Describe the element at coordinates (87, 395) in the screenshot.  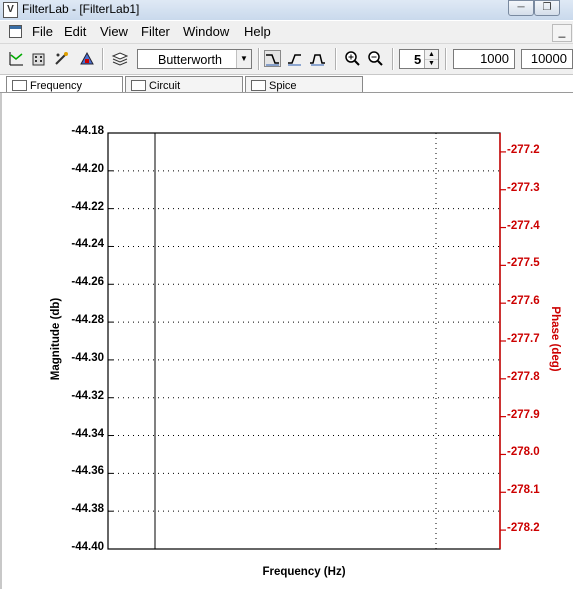
I see `magnitude-tick-label: -44.32` at that location.